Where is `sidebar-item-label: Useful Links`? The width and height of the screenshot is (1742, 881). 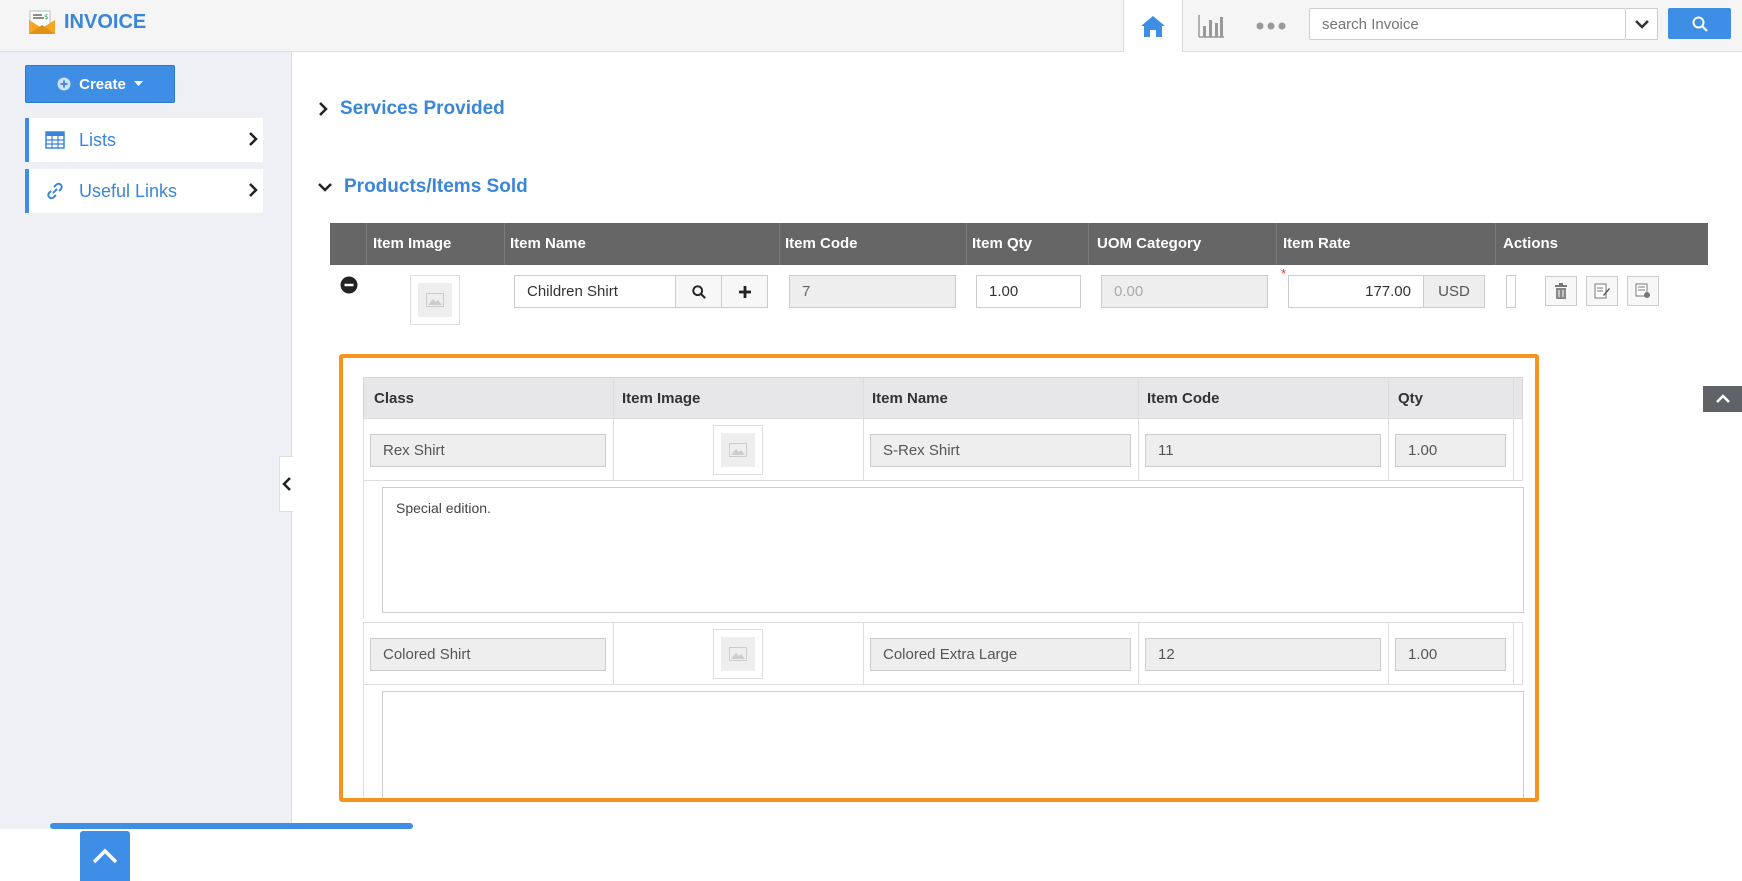
sidebar-item-label: Useful Links is located at coordinates (128, 190).